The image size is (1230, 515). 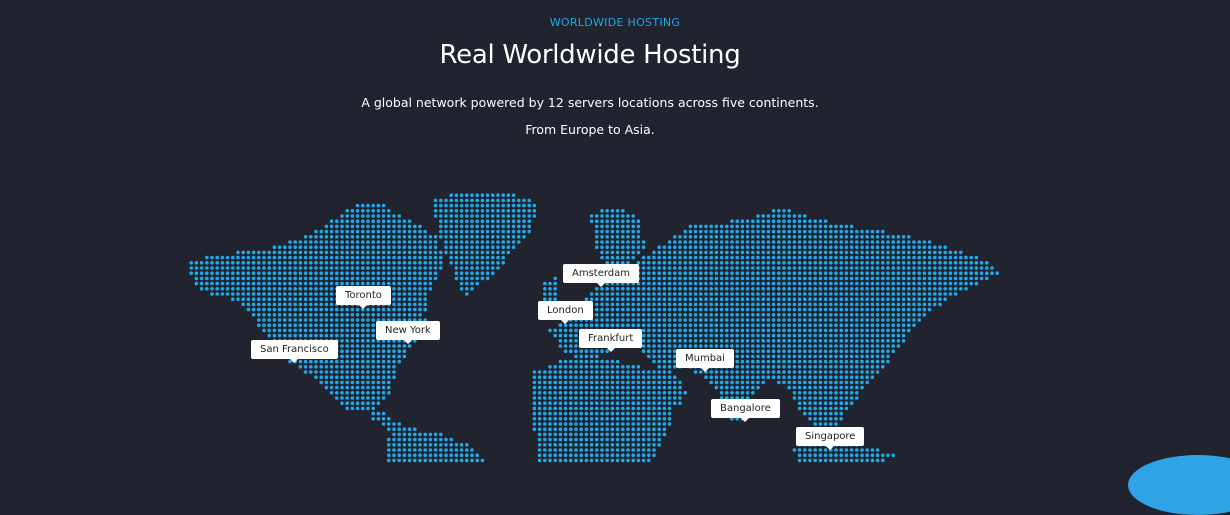 I want to click on location-pin-toronto: Toronto, so click(x=363, y=297).